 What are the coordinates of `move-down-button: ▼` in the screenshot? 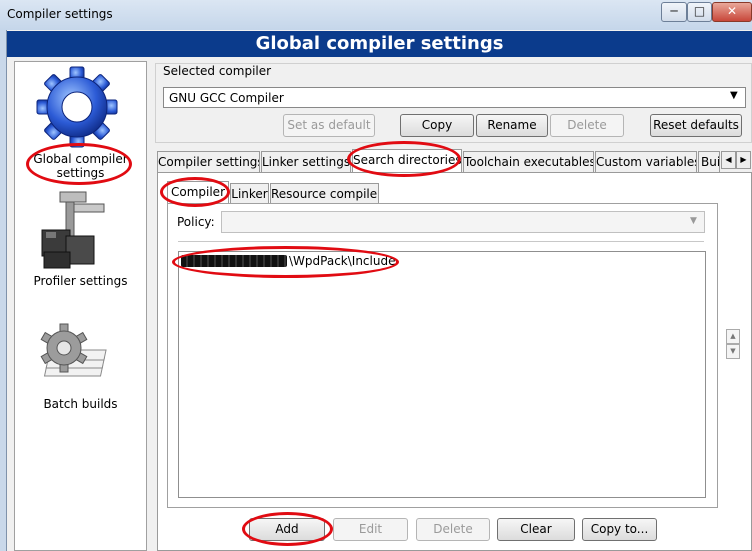 It's located at (733, 351).